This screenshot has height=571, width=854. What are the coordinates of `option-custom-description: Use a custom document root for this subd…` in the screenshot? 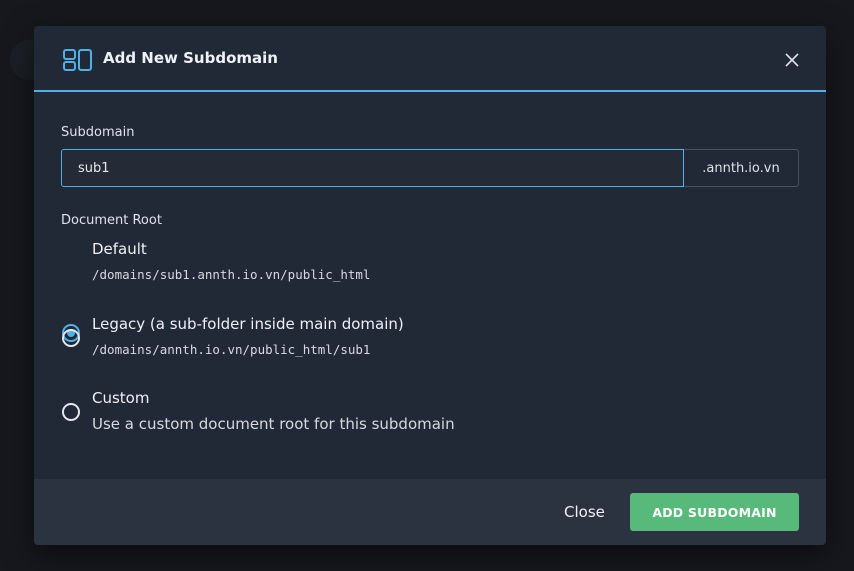 It's located at (273, 424).